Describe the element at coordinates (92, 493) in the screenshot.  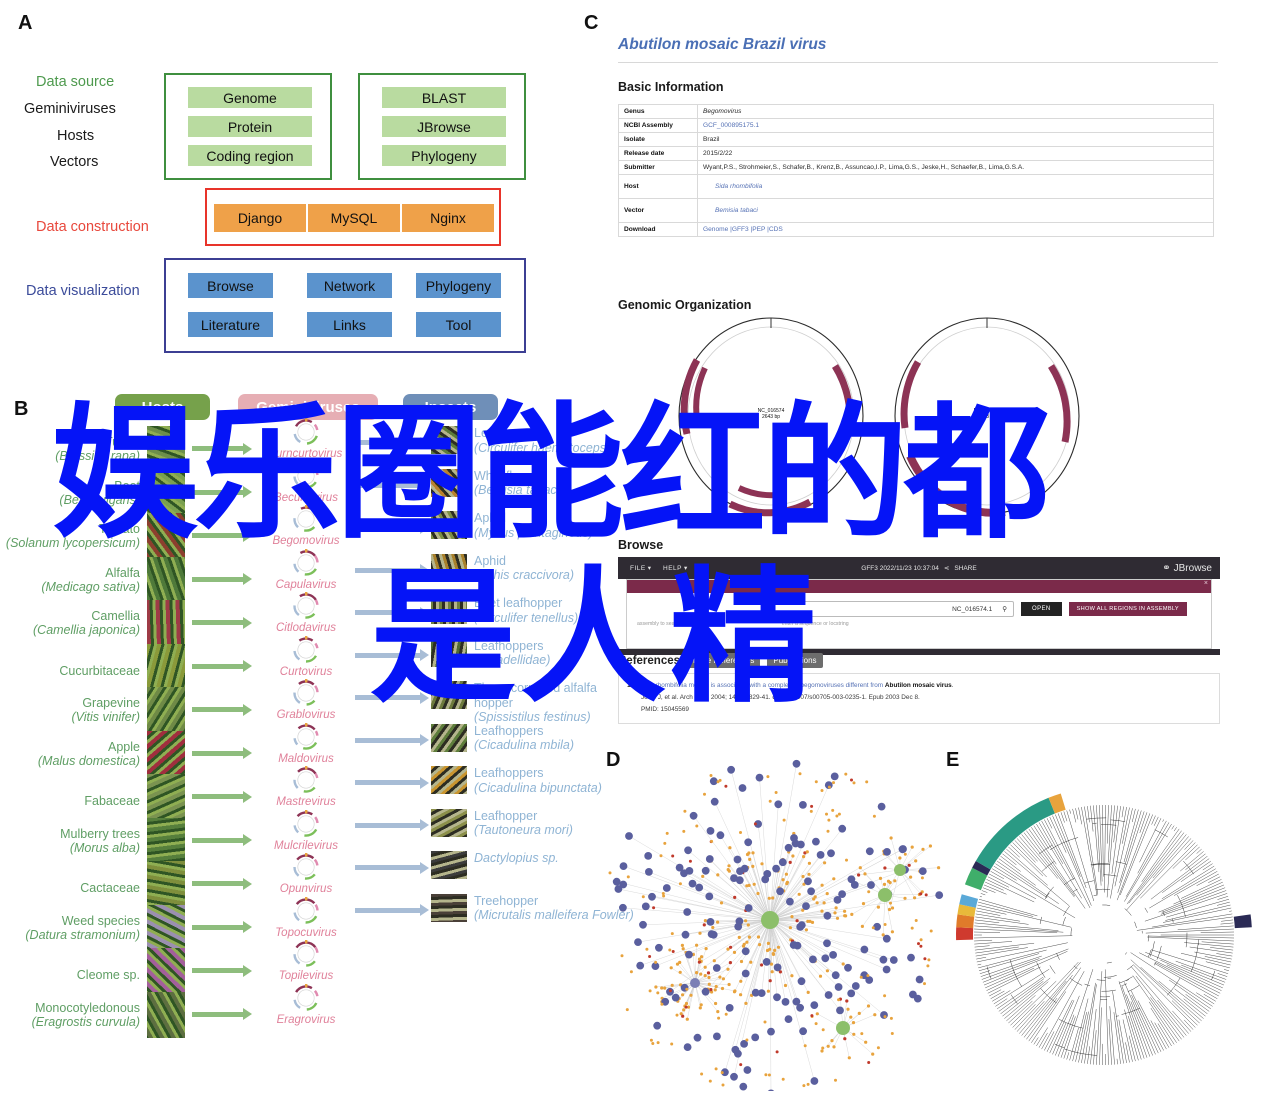
I see `host-row: Beet(Beta vulgaris)` at that location.